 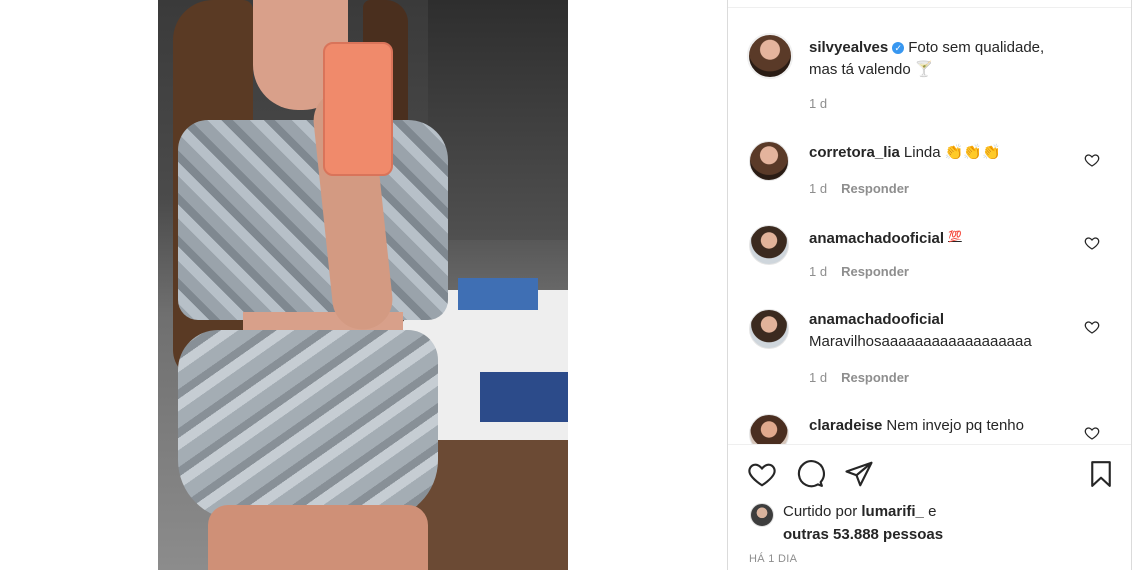 What do you see at coordinates (845, 425) in the screenshot?
I see `comment-username: claradeise` at bounding box center [845, 425].